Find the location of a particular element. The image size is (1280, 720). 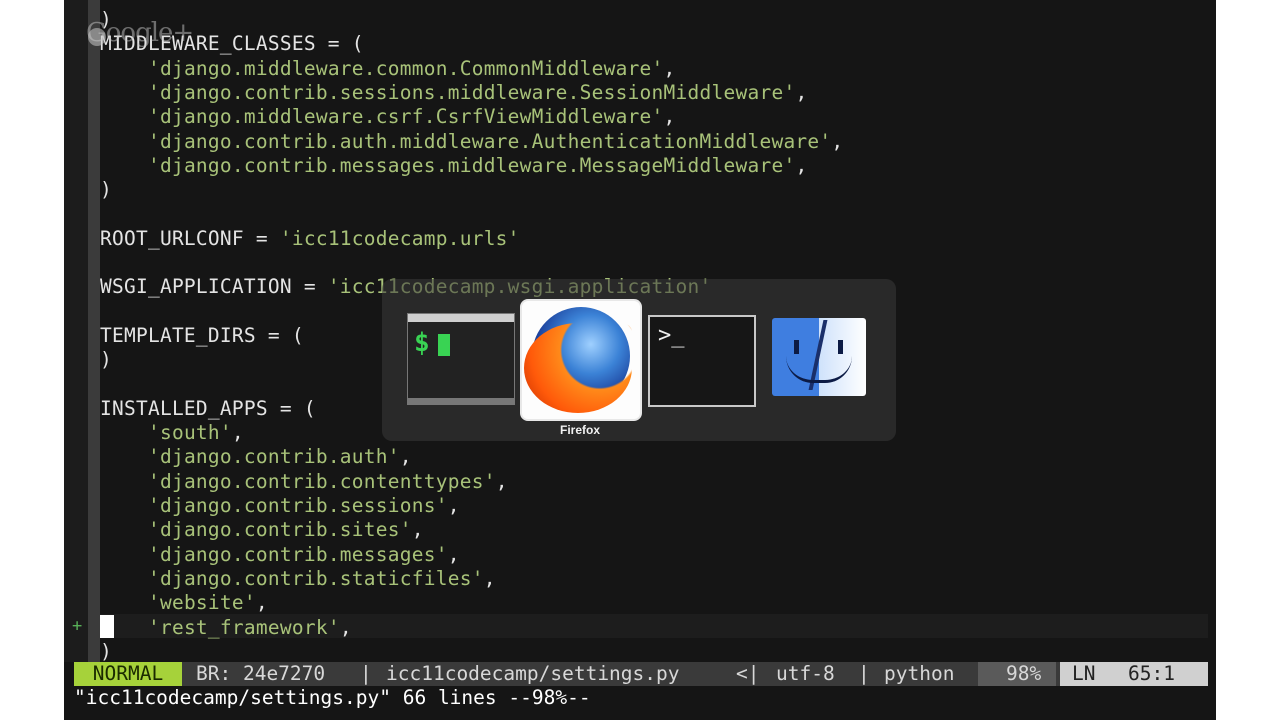

code-line: 'django.contrib.sessions', is located at coordinates (280, 506).